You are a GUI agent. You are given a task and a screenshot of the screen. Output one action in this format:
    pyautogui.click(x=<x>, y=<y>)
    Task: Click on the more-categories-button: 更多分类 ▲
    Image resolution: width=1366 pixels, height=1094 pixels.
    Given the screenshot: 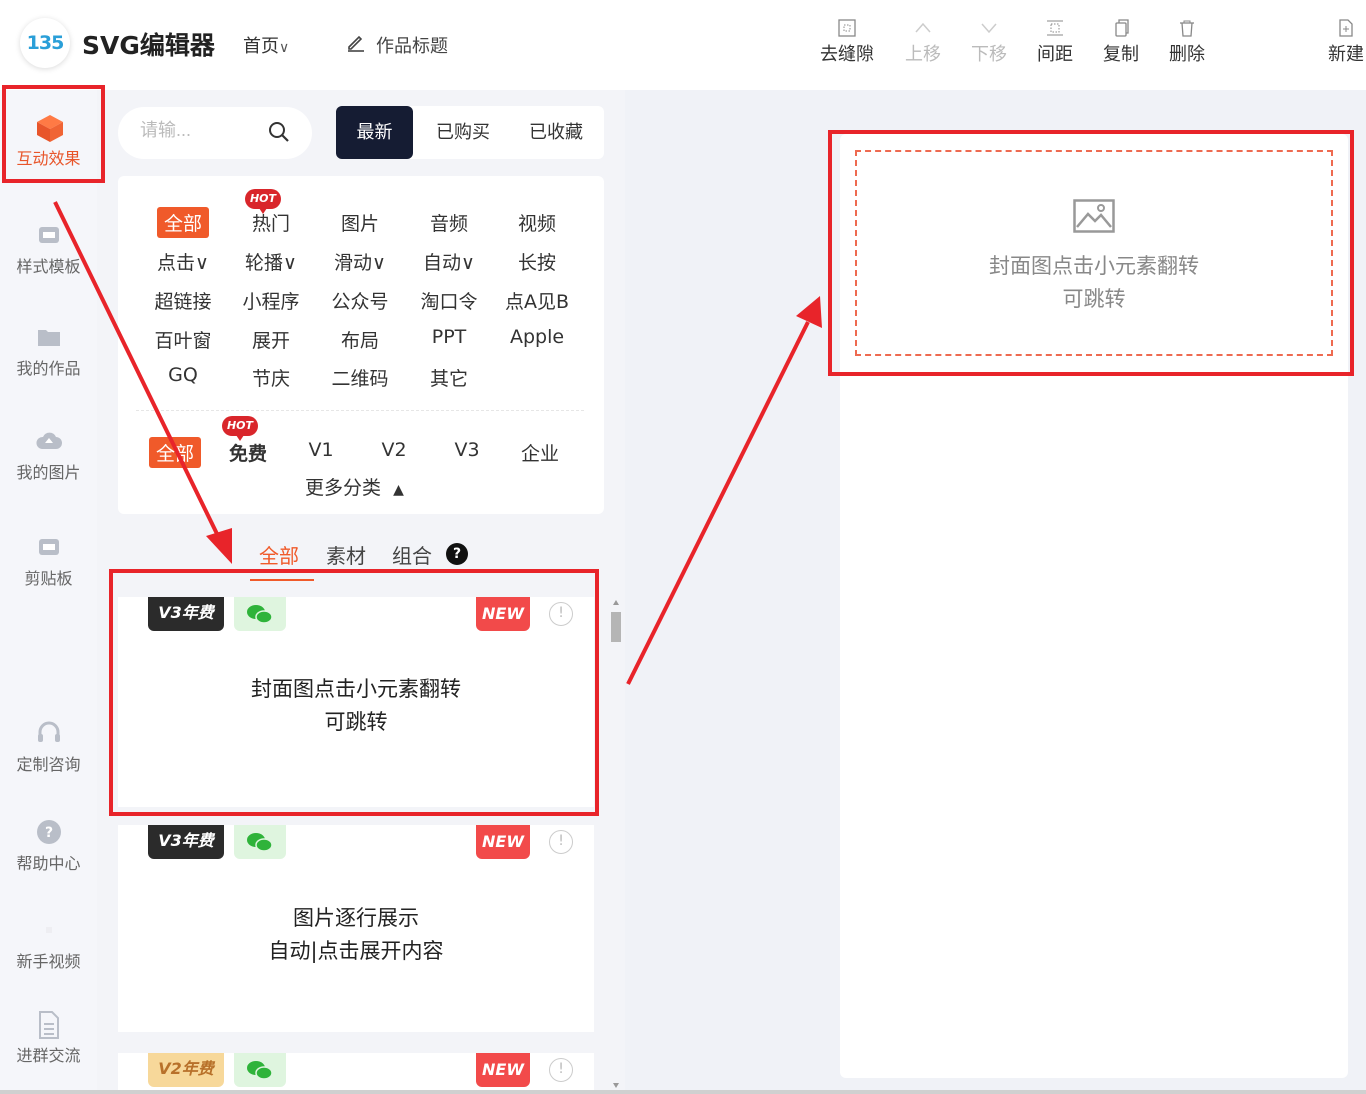 What is the action you would take?
    pyautogui.click(x=354, y=486)
    